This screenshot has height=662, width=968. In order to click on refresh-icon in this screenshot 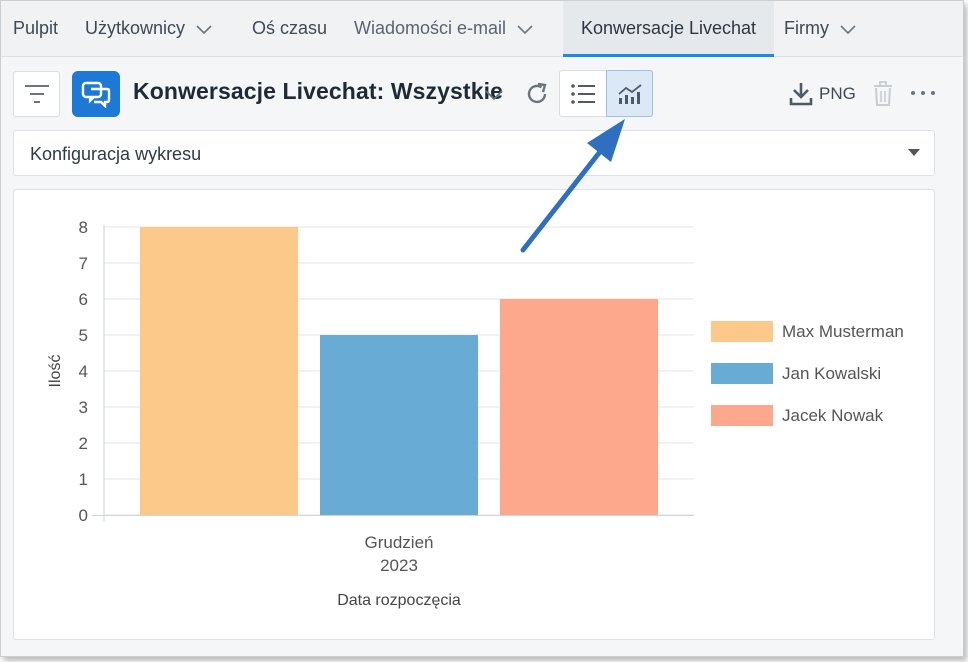, I will do `click(537, 93)`.